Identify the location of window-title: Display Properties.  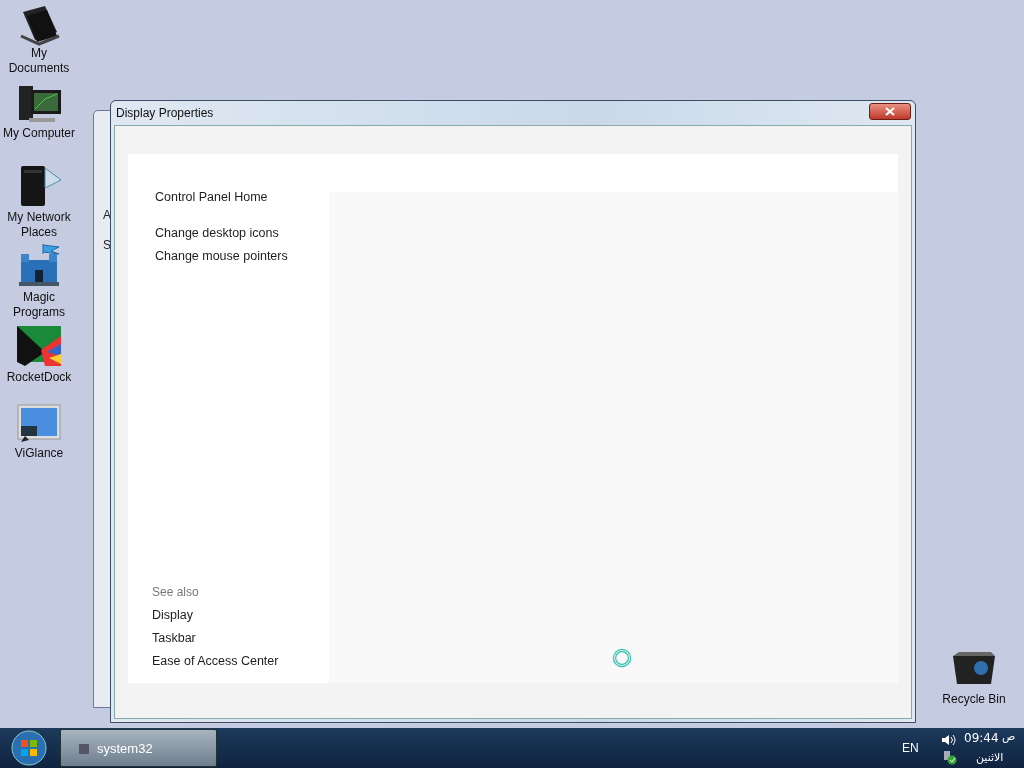
(165, 113).